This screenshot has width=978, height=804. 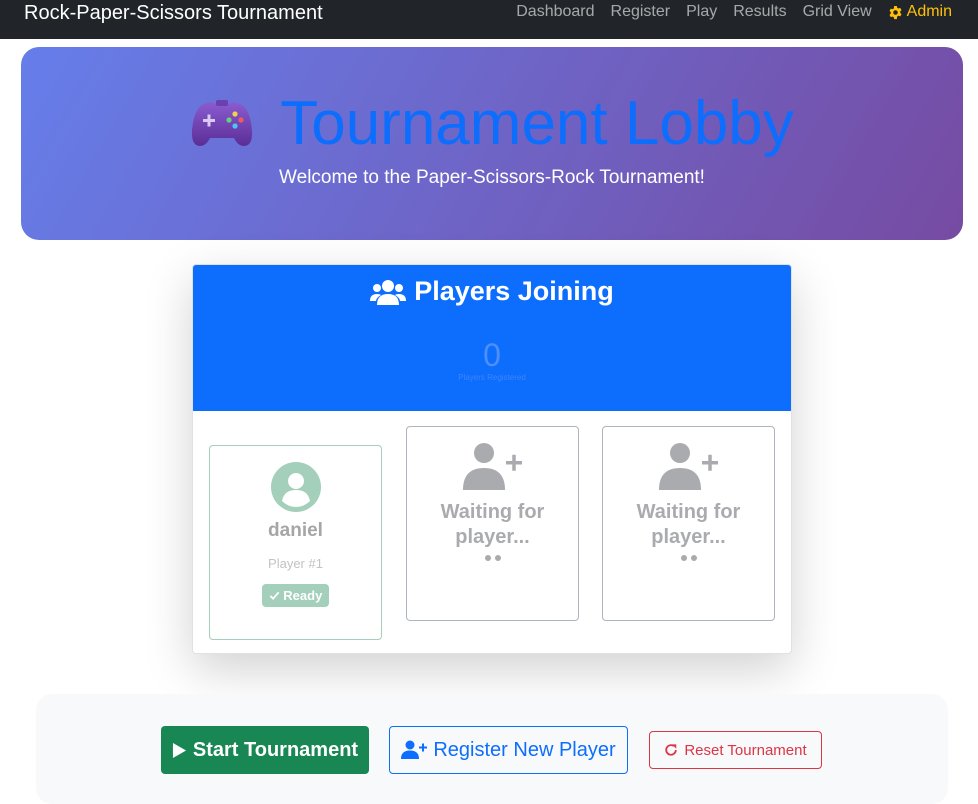 What do you see at coordinates (295, 563) in the screenshot?
I see `player-number: Player #1` at bounding box center [295, 563].